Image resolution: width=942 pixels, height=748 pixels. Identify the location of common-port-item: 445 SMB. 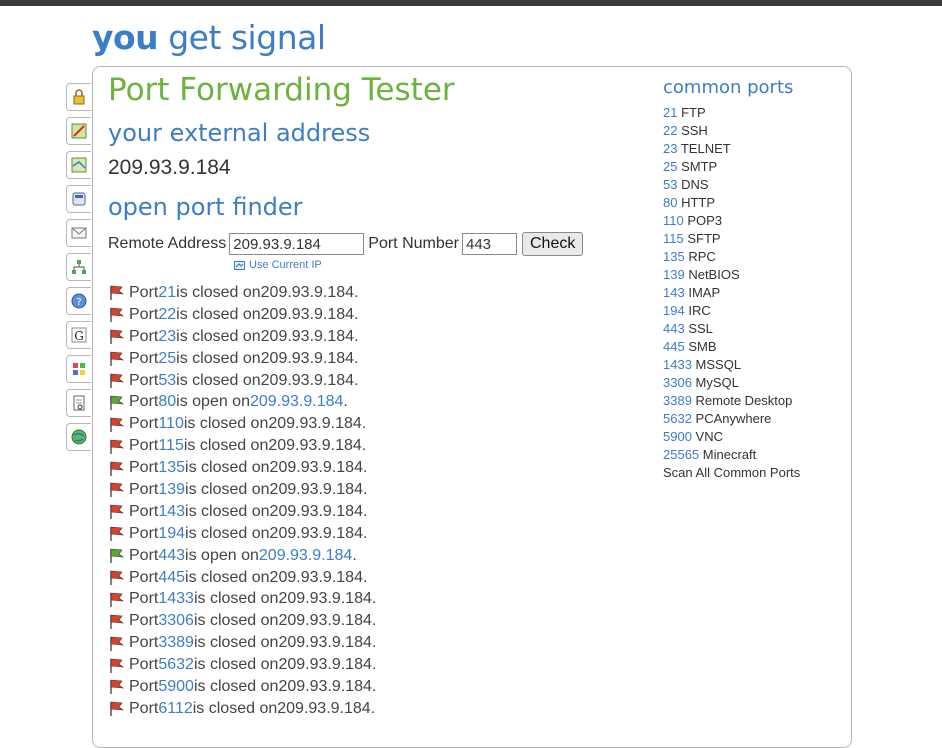
(753, 347).